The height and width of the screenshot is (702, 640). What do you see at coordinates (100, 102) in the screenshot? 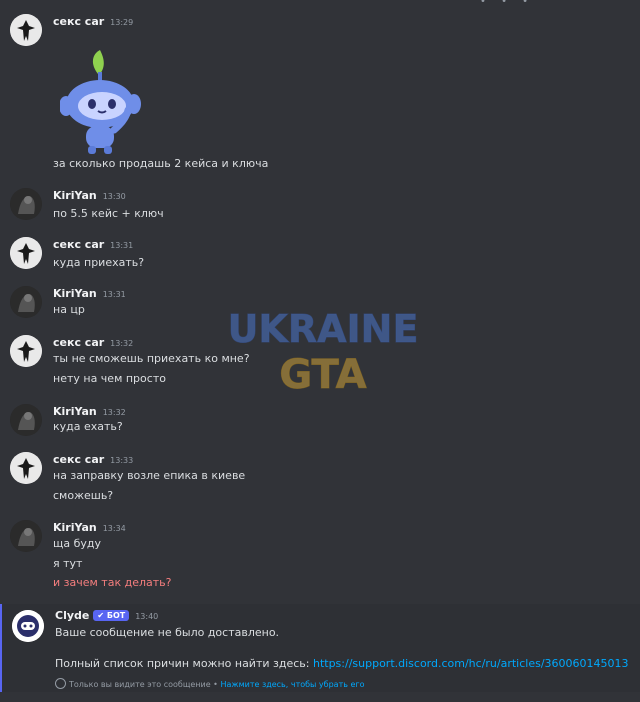
I see `robot-sticker-icon` at bounding box center [100, 102].